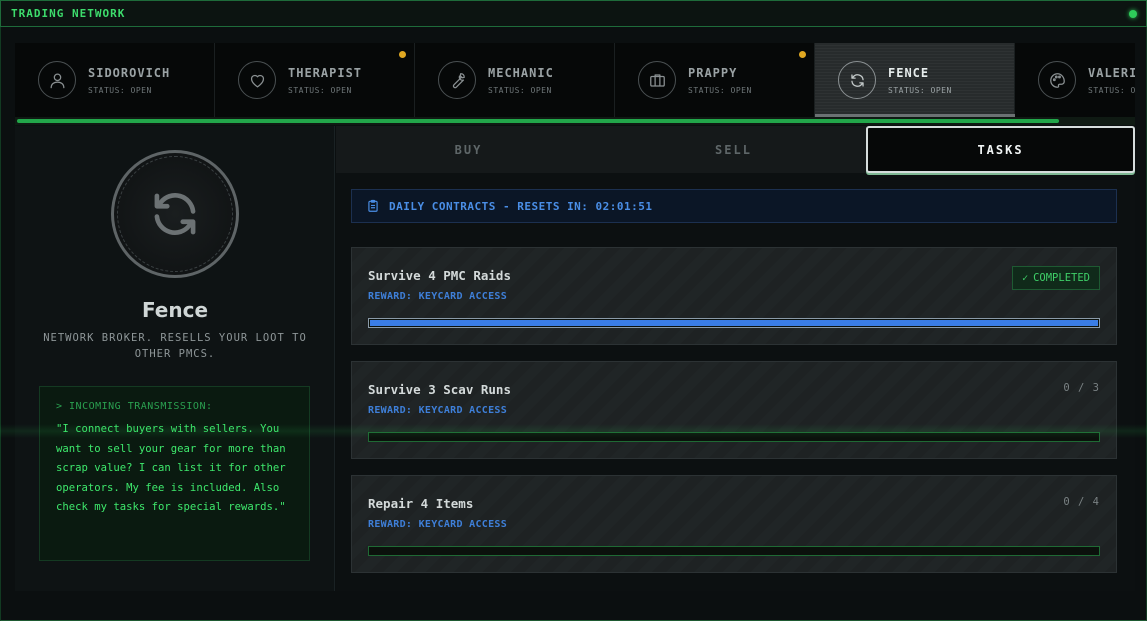 Image resolution: width=1147 pixels, height=621 pixels. I want to click on tab-tasks: TASKS, so click(1000, 149).